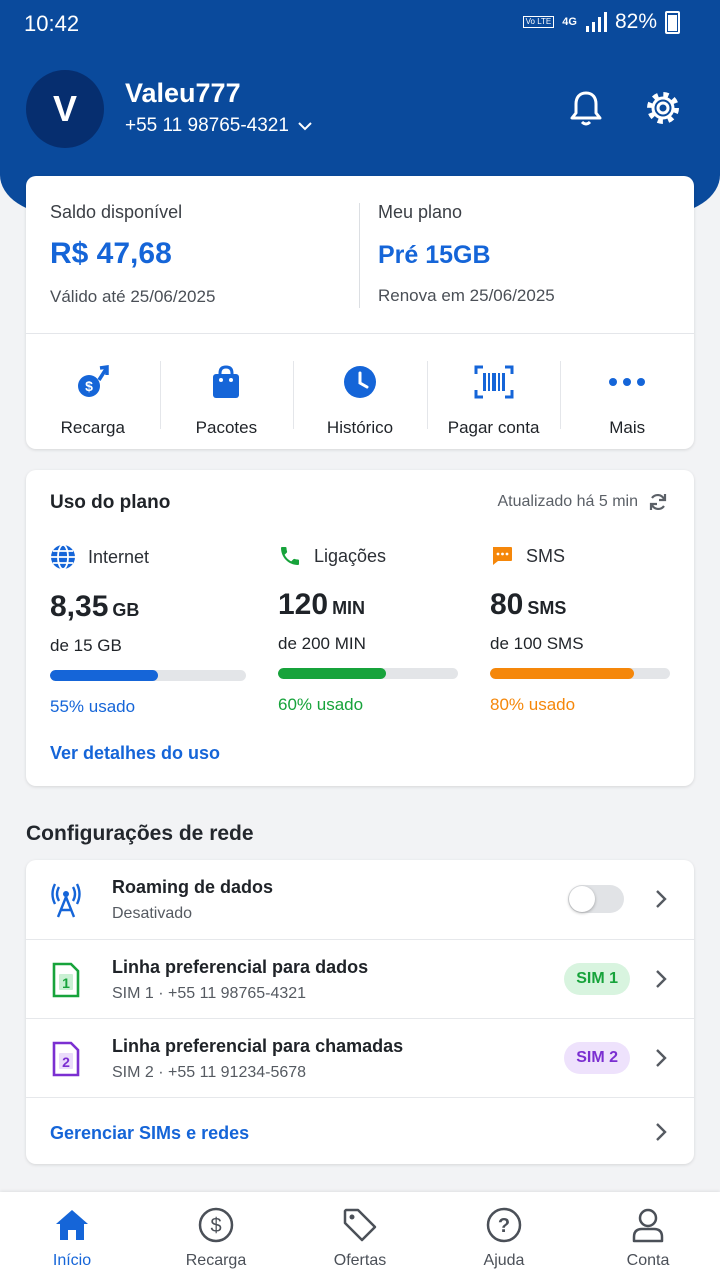 This screenshot has width=720, height=1280. What do you see at coordinates (226, 427) in the screenshot?
I see `action-label: Pacotes` at bounding box center [226, 427].